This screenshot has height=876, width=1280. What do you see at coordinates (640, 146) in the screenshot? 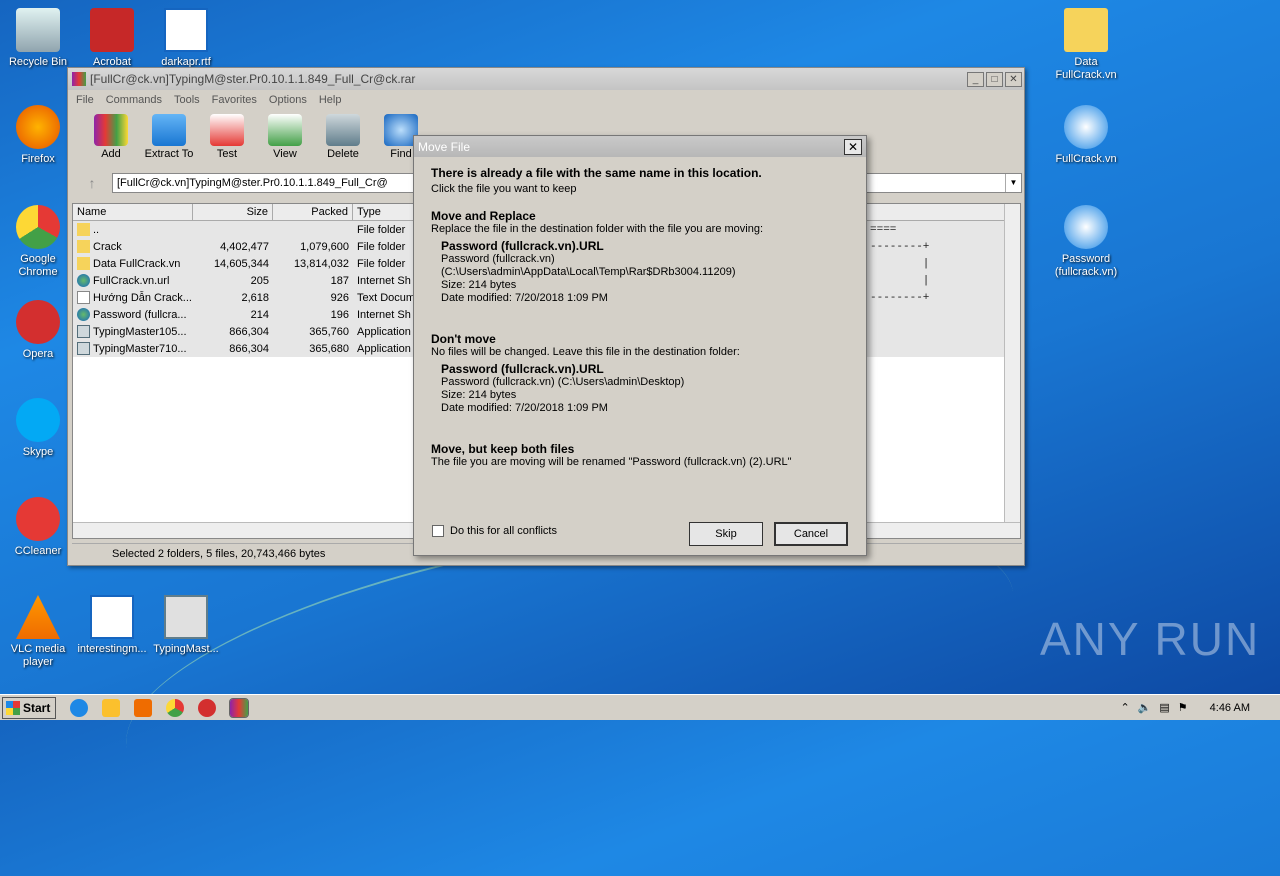
I see `dialog-titlebar: Move File ✕` at bounding box center [640, 146].